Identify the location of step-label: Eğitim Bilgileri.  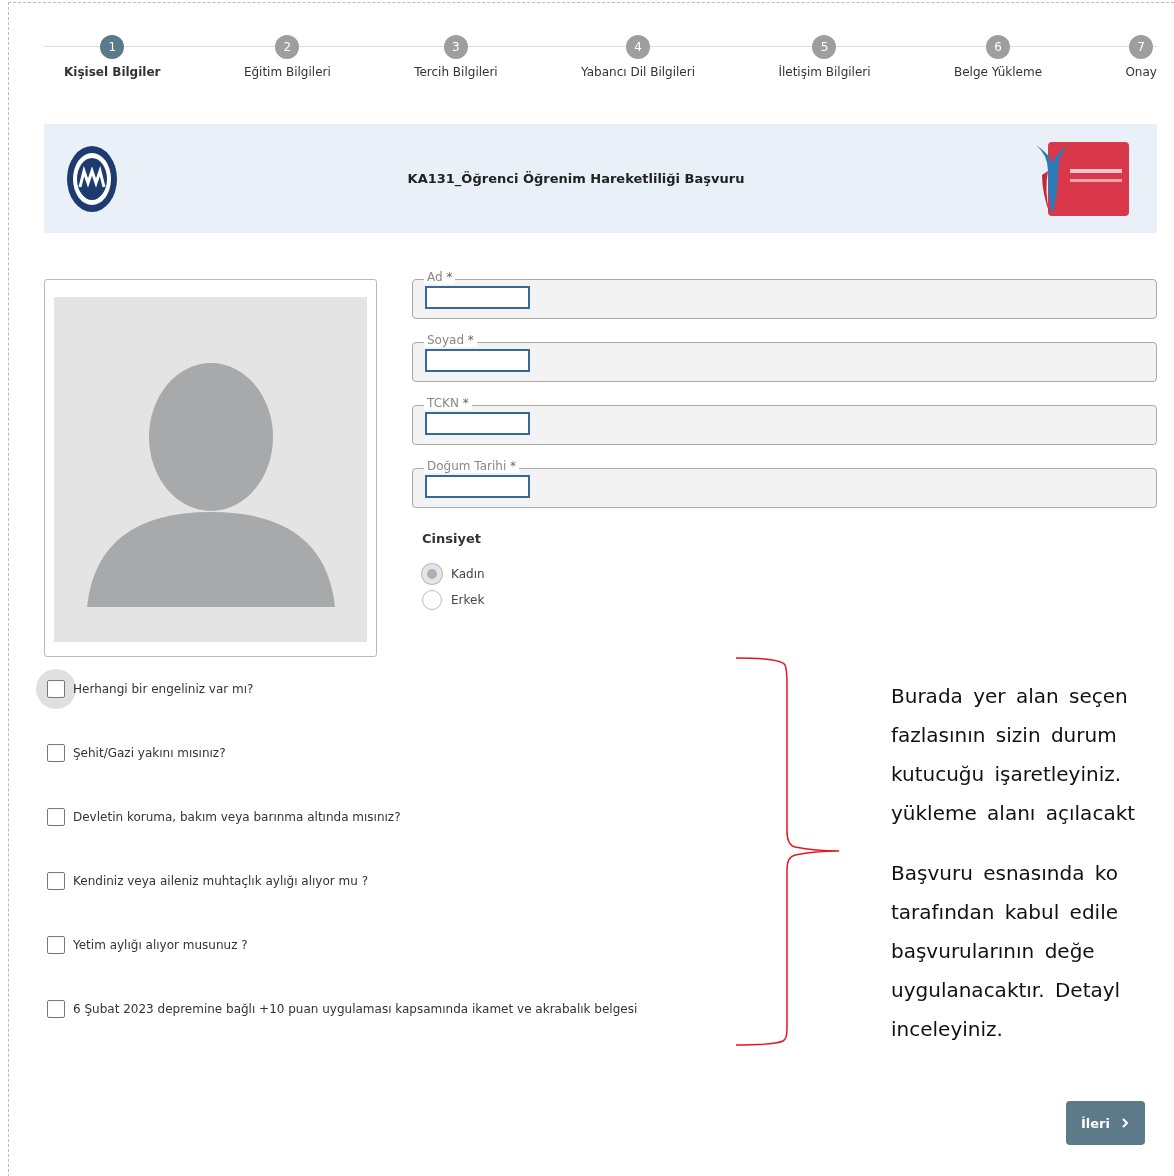
(287, 72).